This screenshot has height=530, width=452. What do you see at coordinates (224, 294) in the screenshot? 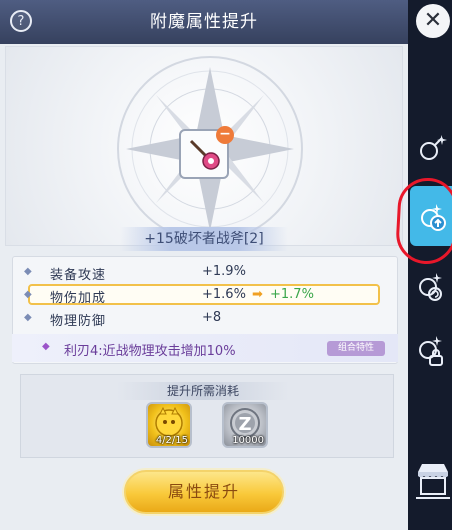
I see `stat-current-value: +1.6%` at bounding box center [224, 294].